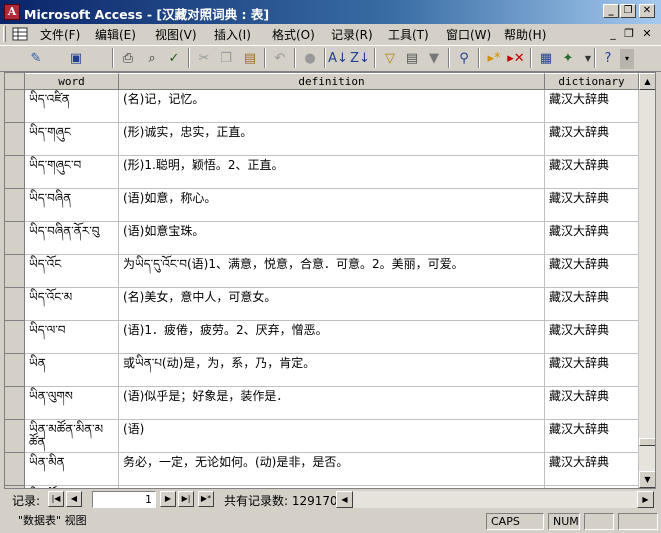 The height and width of the screenshot is (533, 661). What do you see at coordinates (332, 139) in the screenshot?
I see `definition-cell: (形)诚实，忠实，正直。` at bounding box center [332, 139].